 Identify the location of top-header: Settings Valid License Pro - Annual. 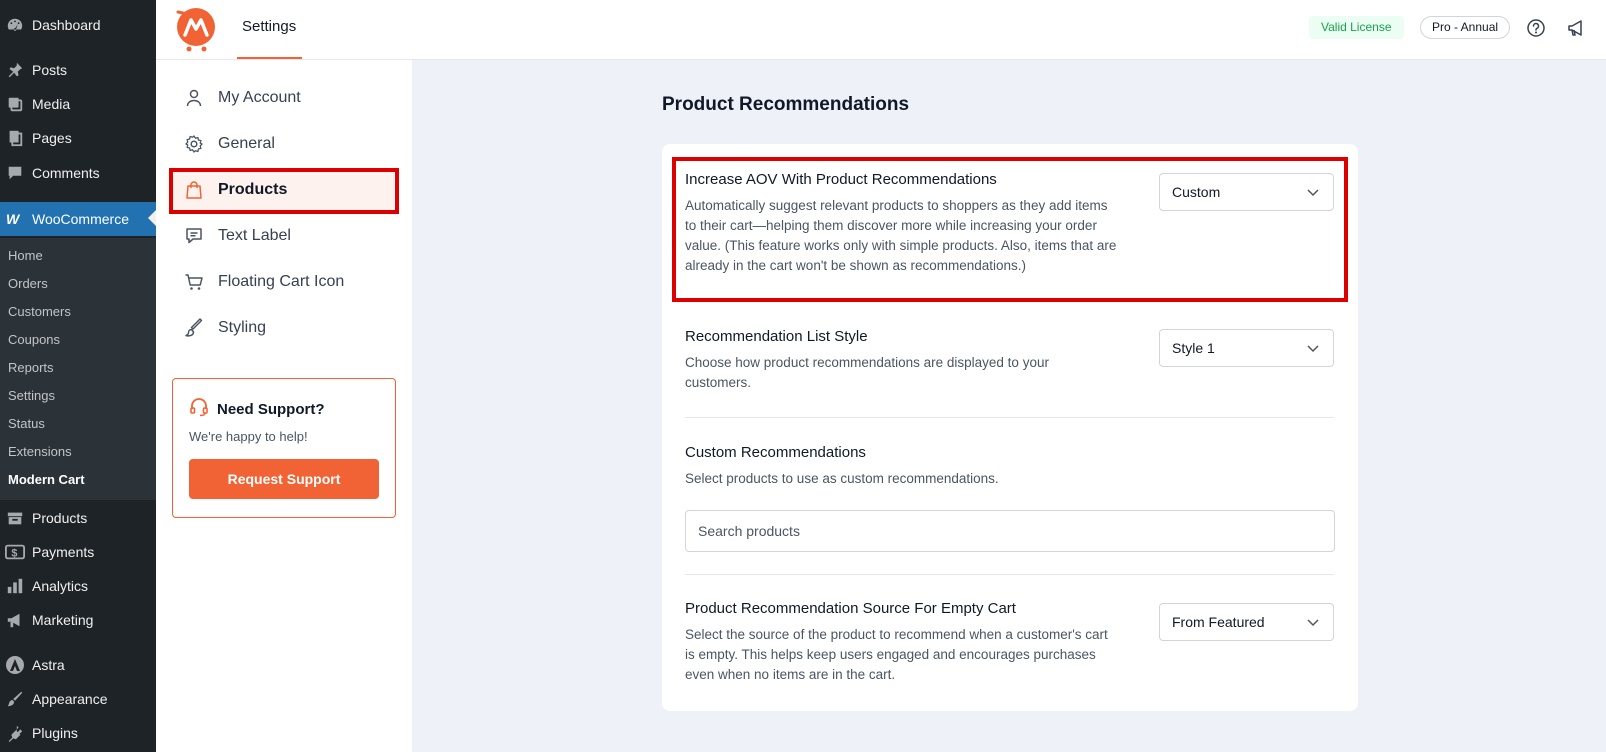
(881, 30).